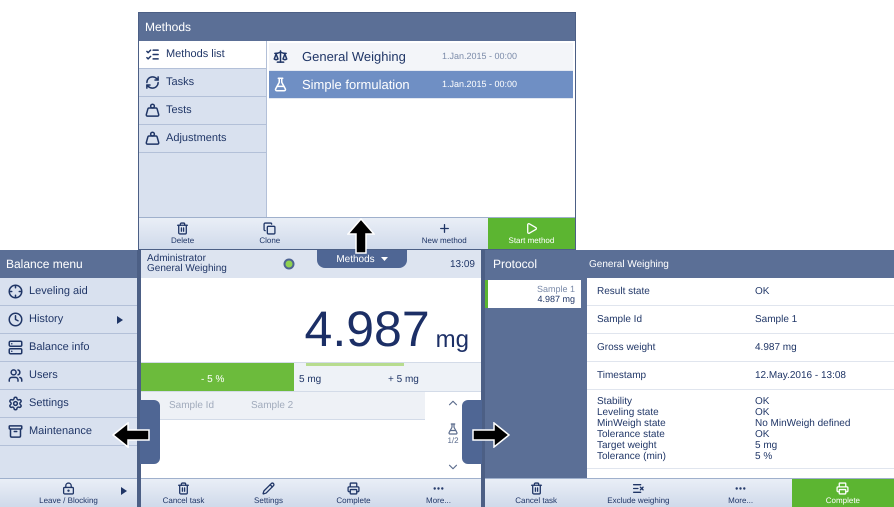 The image size is (894, 507). What do you see at coordinates (68, 348) in the screenshot?
I see `menu-item: Balance info` at bounding box center [68, 348].